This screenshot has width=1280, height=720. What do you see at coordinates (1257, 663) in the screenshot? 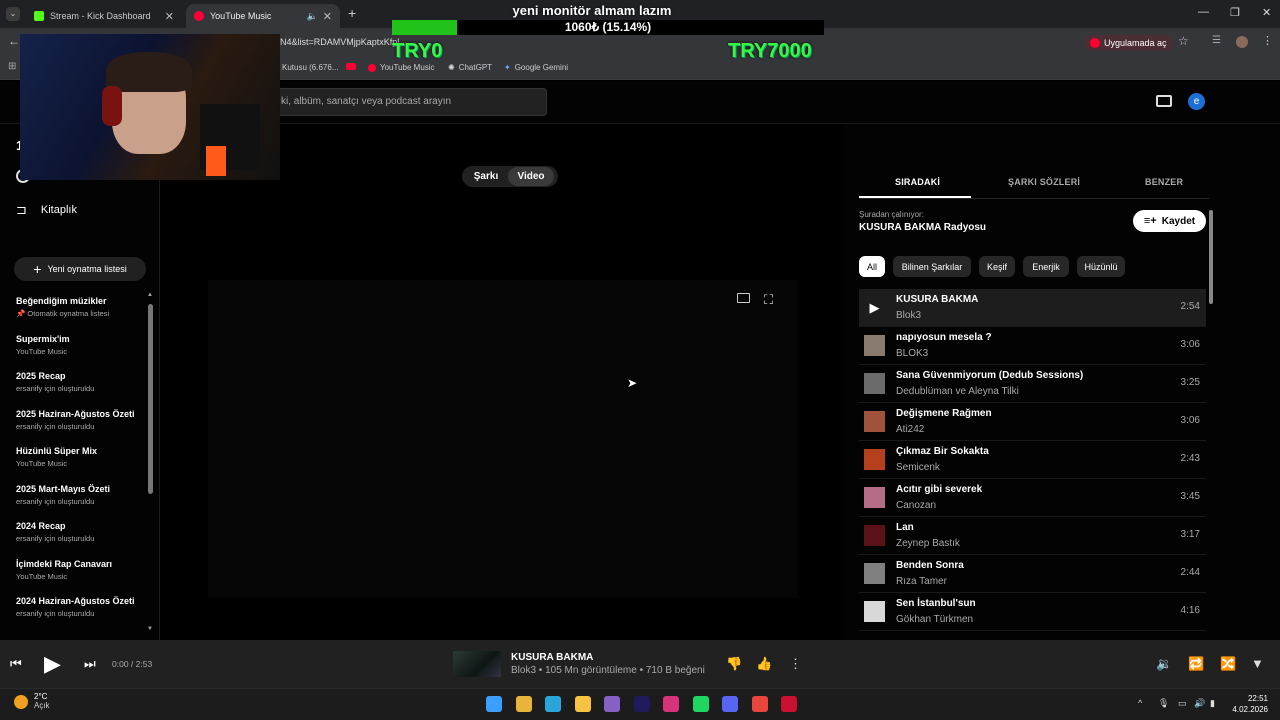
I see `expand-player-icon: ▼` at bounding box center [1257, 663].